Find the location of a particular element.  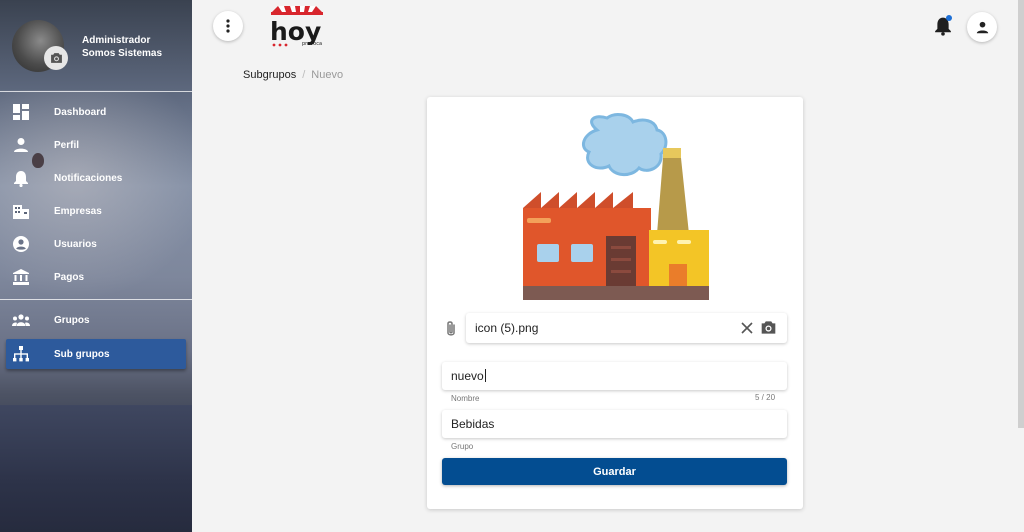

sidebar-item-label: Usuarios is located at coordinates (75, 244).